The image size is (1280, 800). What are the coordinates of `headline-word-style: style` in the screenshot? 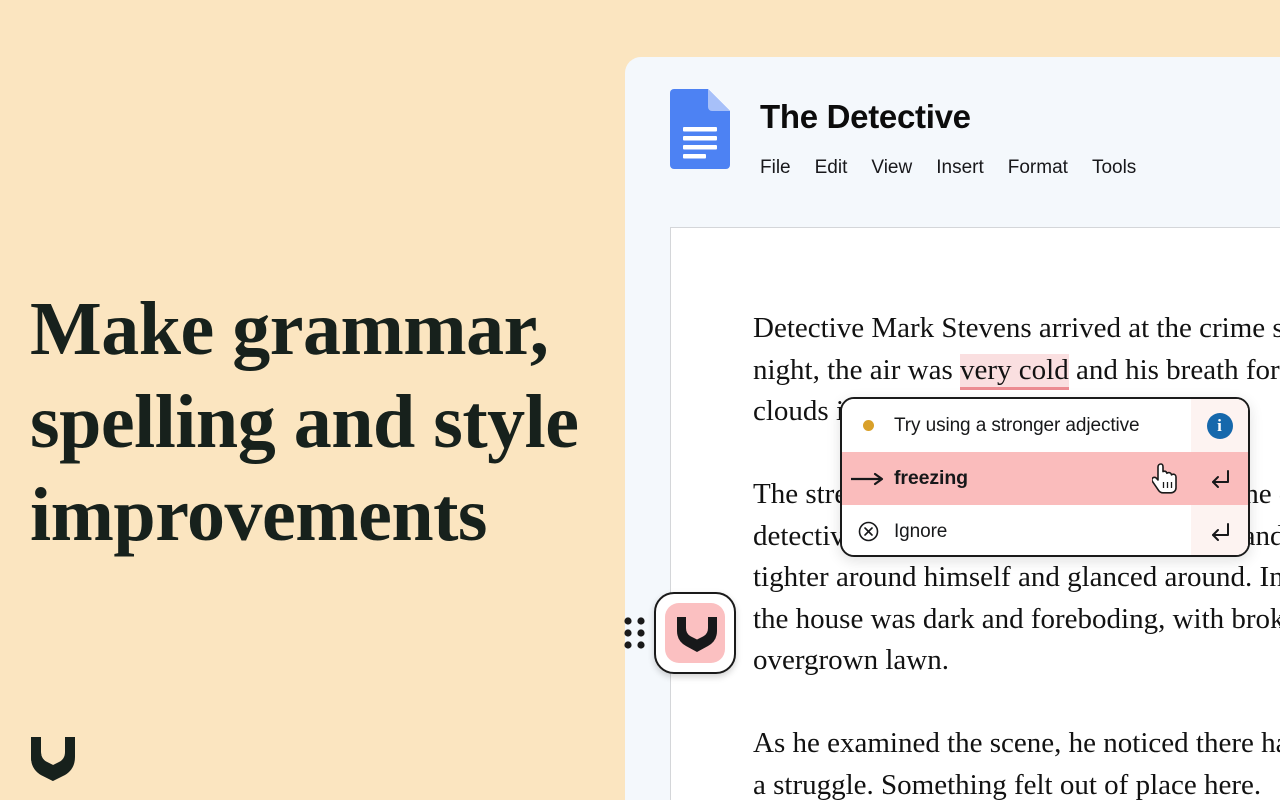 It's located at (506, 422).